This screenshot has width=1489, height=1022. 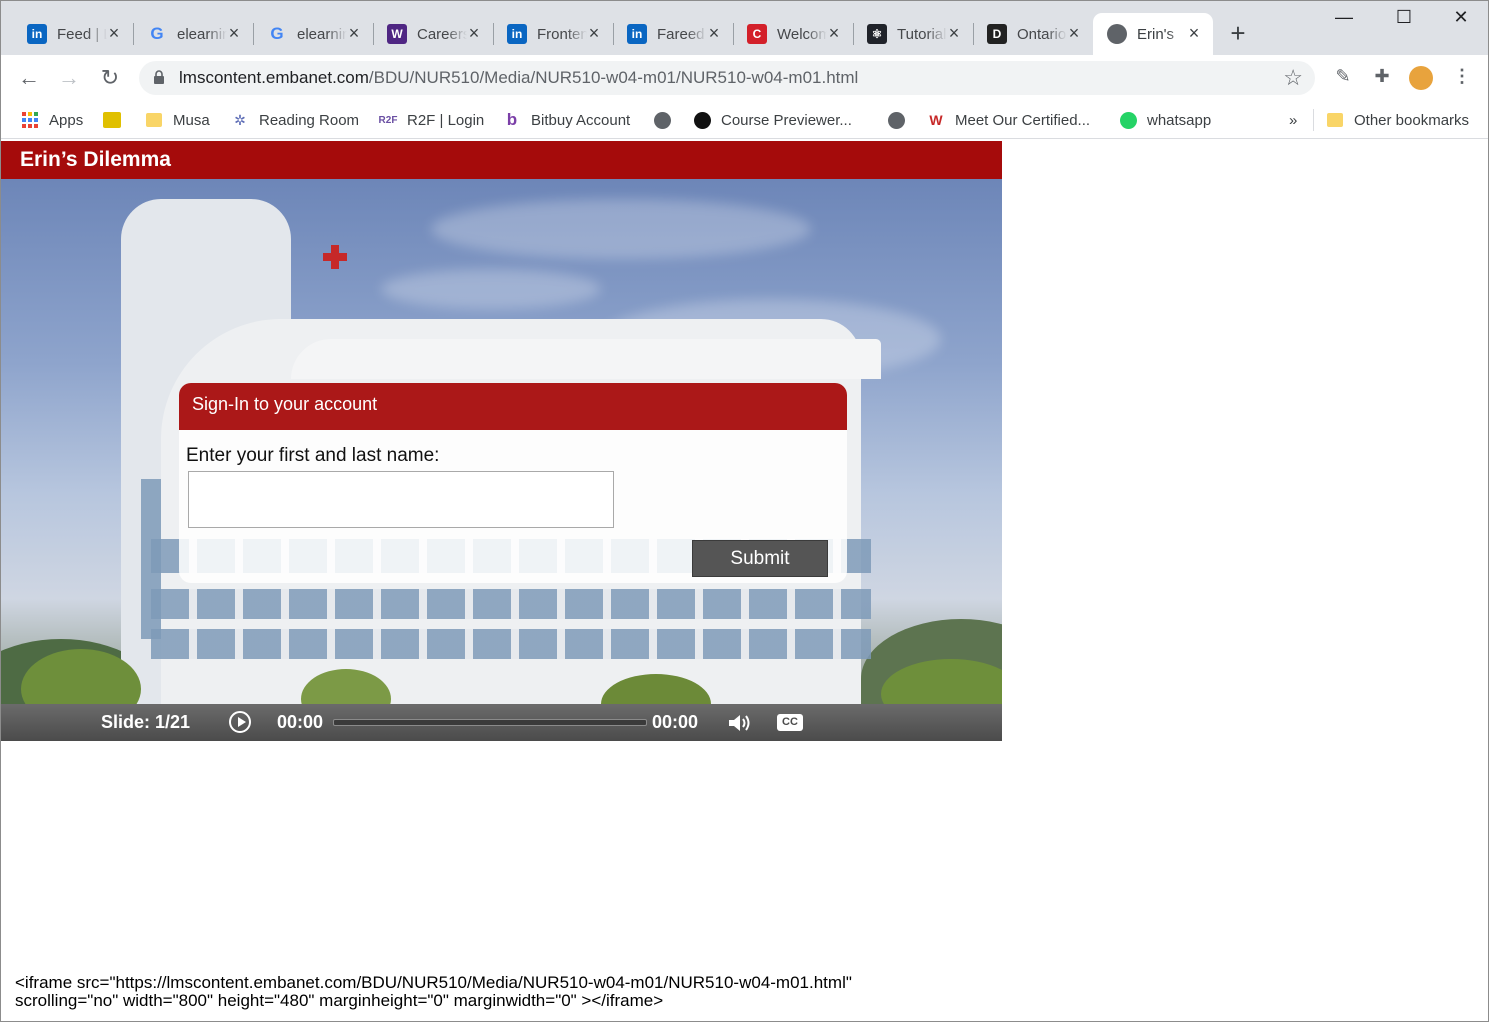 I want to click on browser-tab: D Ontario ×, so click(x=1033, y=34).